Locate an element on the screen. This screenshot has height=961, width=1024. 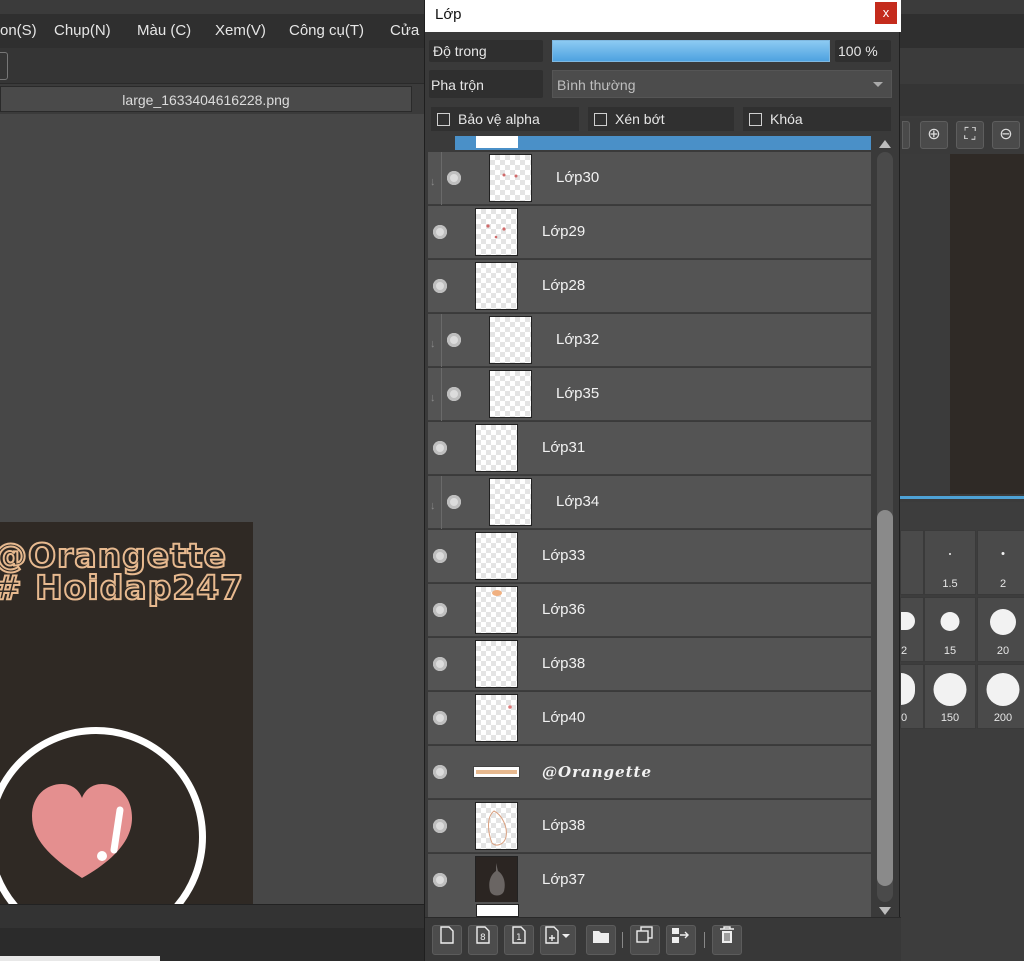
document-tab: large_1633404616228.png is located at coordinates (206, 99).